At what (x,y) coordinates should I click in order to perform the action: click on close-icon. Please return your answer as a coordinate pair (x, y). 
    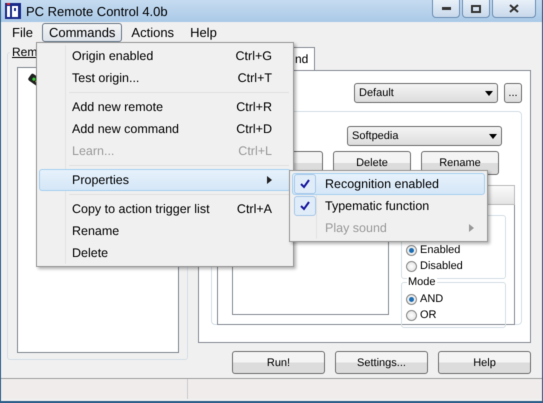
    Looking at the image, I should click on (514, 8).